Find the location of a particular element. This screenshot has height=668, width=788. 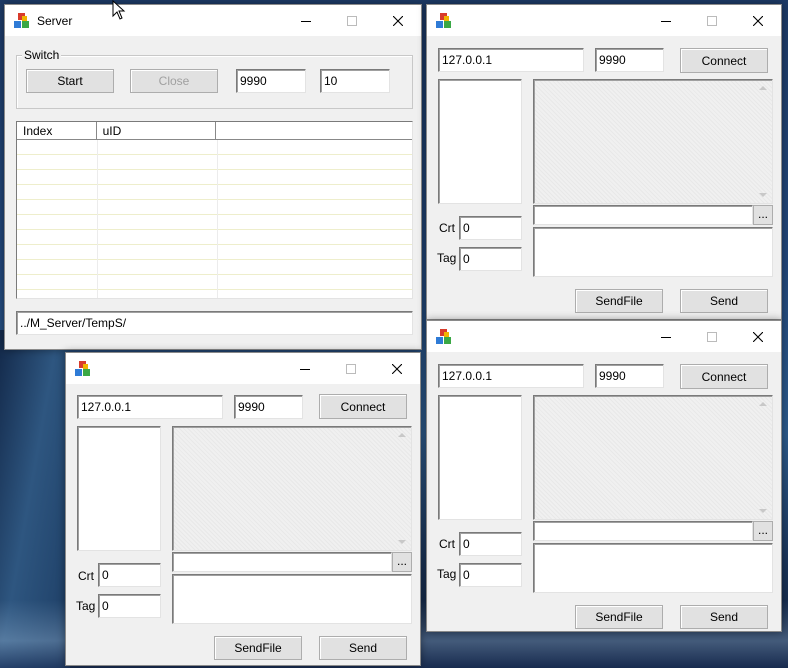

temp-path-field is located at coordinates (214, 323).